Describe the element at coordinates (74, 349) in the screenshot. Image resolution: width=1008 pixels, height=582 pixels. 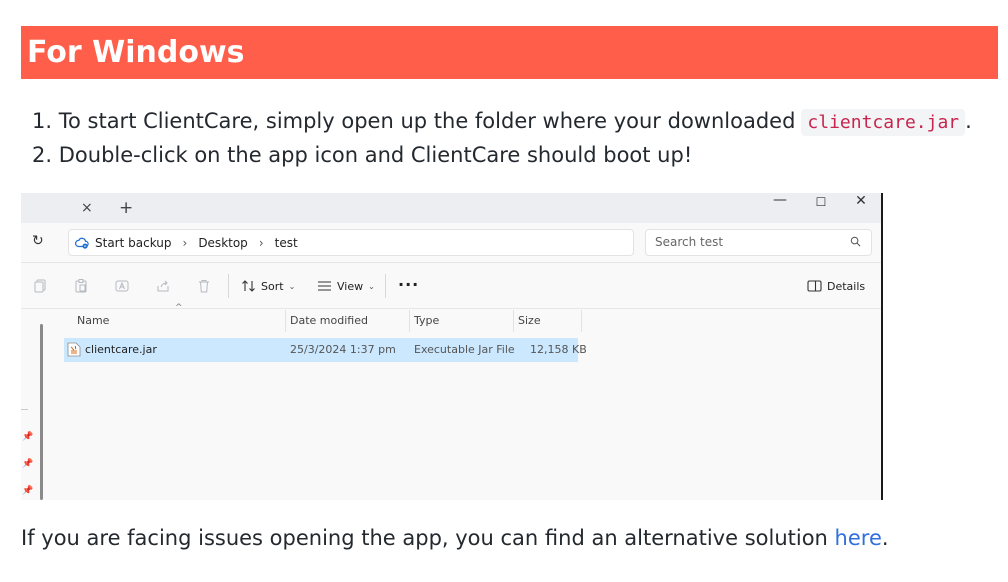
I see `jar-file-icon` at that location.